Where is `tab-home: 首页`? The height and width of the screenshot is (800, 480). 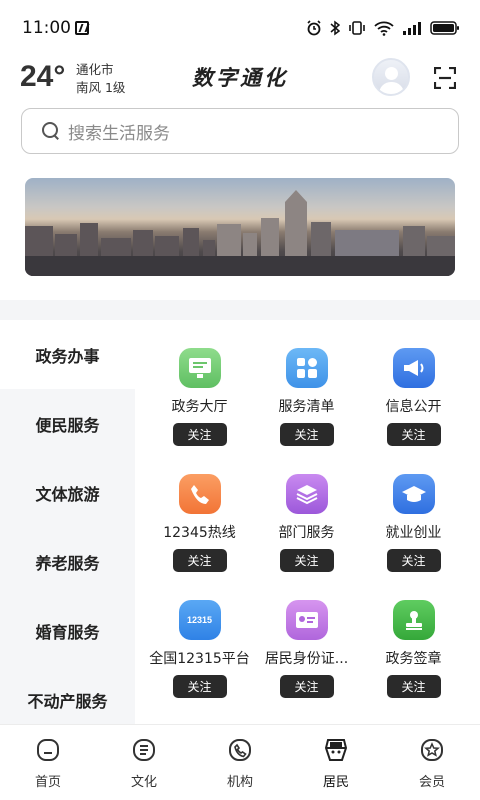 tab-home: 首页 is located at coordinates (48, 762).